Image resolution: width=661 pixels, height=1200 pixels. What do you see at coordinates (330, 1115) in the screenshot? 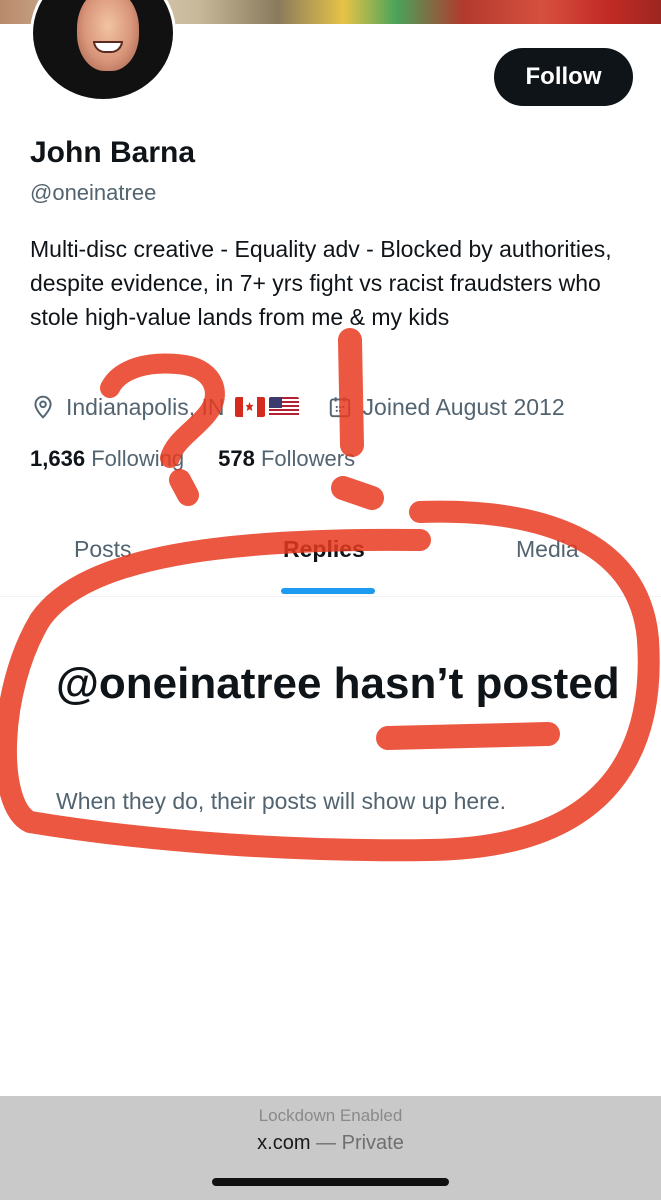
I see `lockdown-label: Lockdown Enabled` at bounding box center [330, 1115].